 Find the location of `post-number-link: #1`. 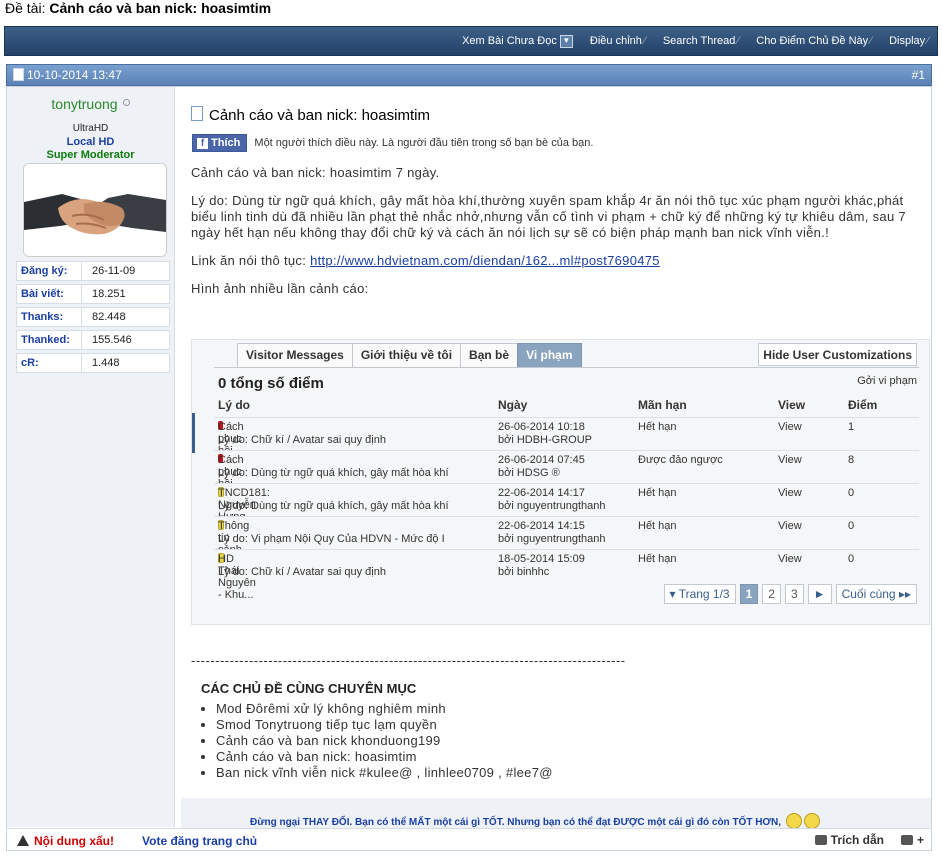

post-number-link: #1 is located at coordinates (918, 75).